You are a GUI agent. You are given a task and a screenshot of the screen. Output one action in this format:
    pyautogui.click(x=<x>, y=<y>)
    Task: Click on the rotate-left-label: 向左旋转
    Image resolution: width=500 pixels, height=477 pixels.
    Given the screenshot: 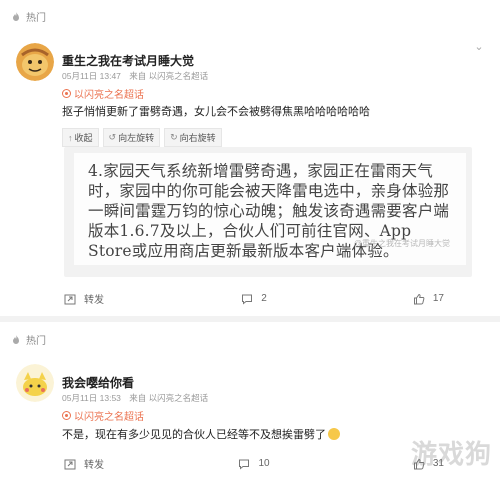 What is the action you would take?
    pyautogui.click(x=136, y=138)
    